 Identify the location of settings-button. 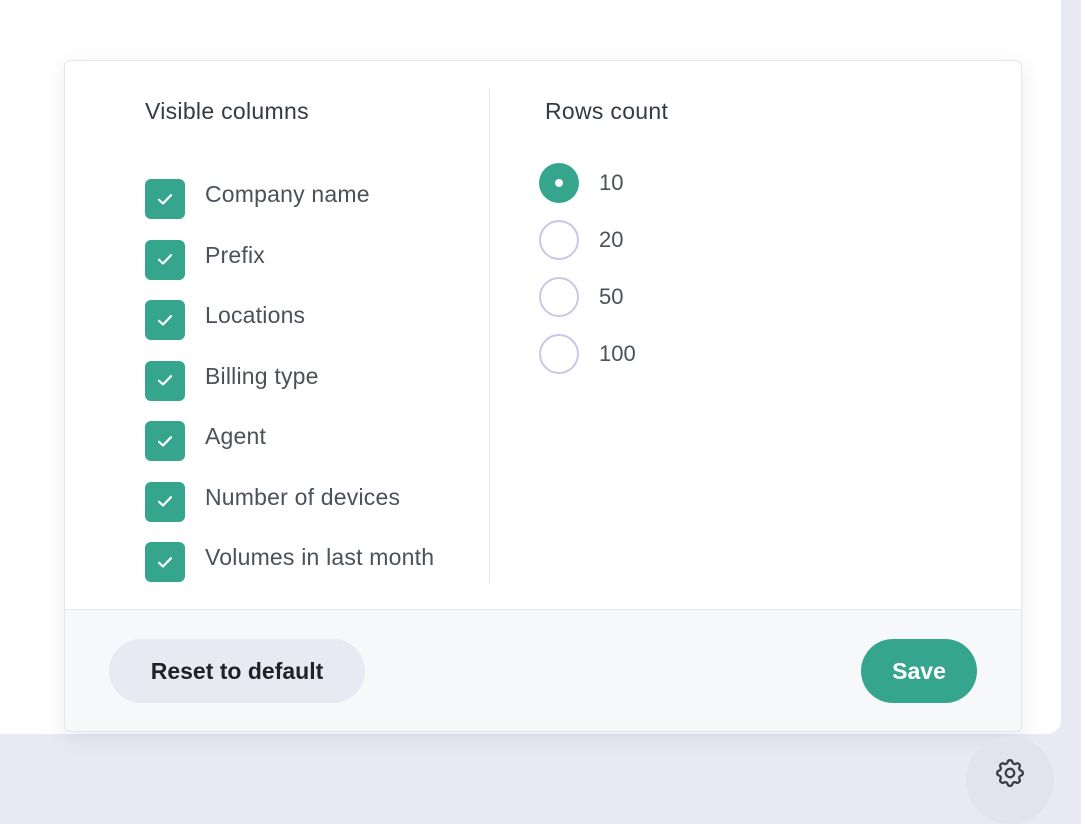
(1010, 780).